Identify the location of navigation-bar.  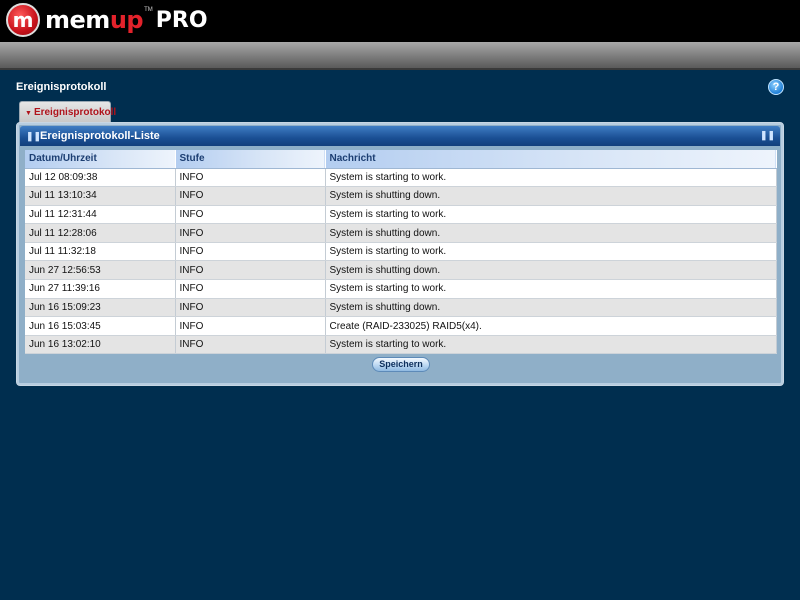
(400, 56).